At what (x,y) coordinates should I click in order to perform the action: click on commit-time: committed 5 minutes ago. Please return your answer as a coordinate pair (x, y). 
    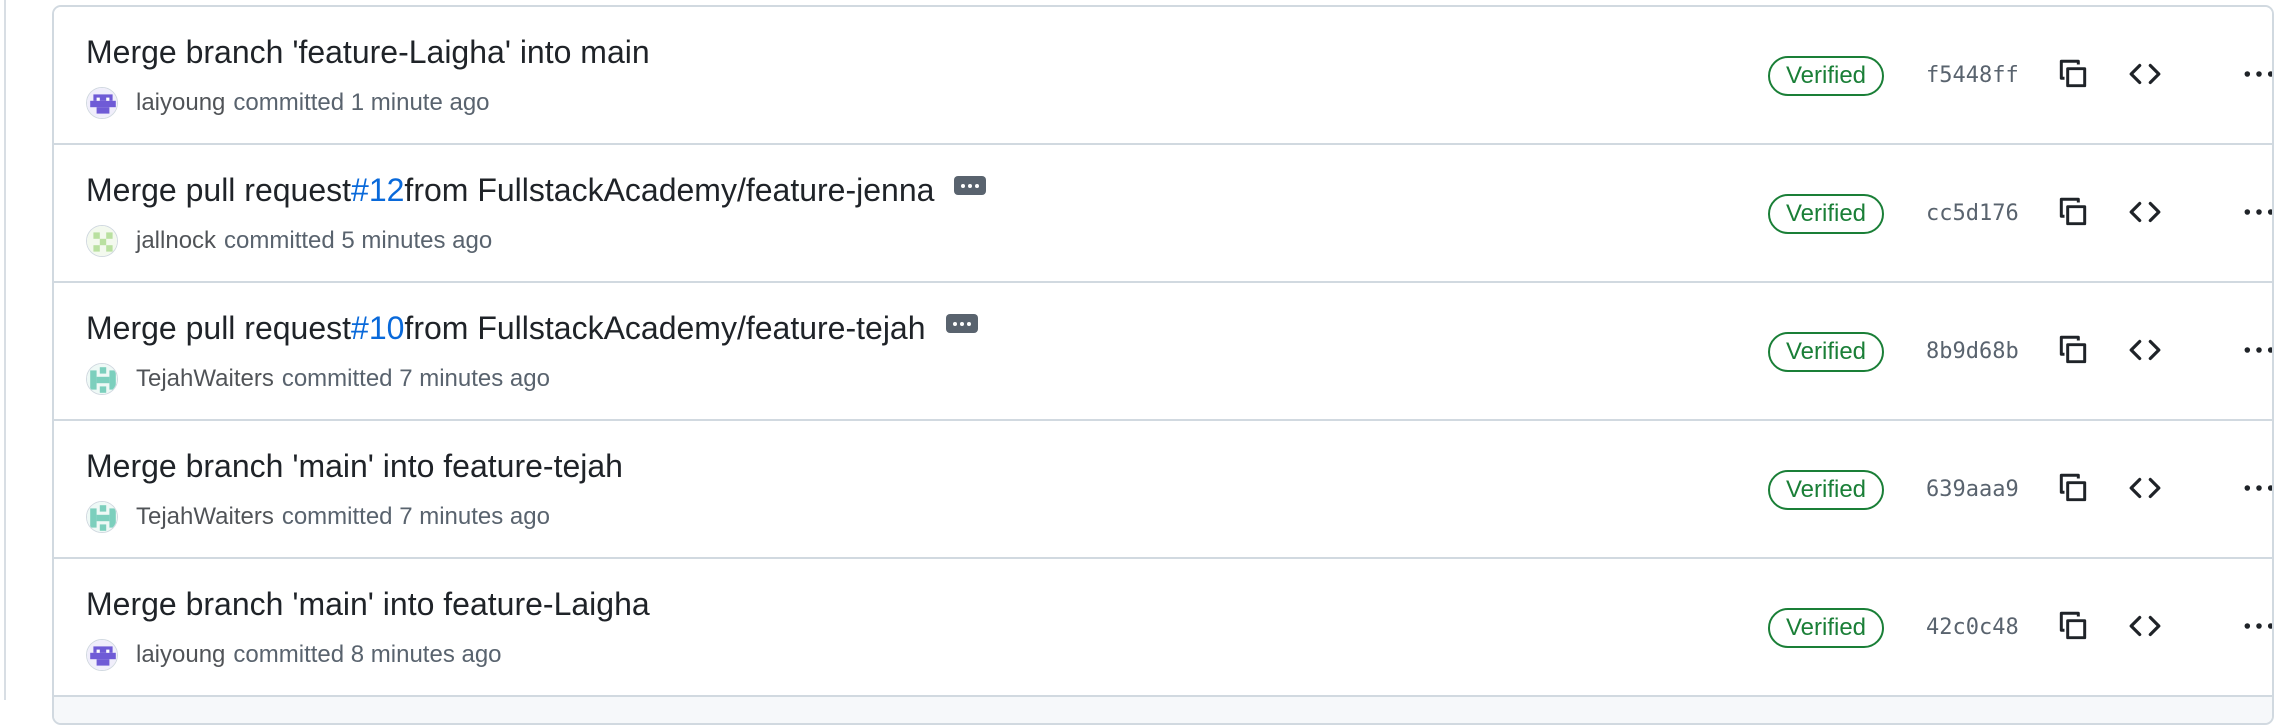
    Looking at the image, I should click on (358, 240).